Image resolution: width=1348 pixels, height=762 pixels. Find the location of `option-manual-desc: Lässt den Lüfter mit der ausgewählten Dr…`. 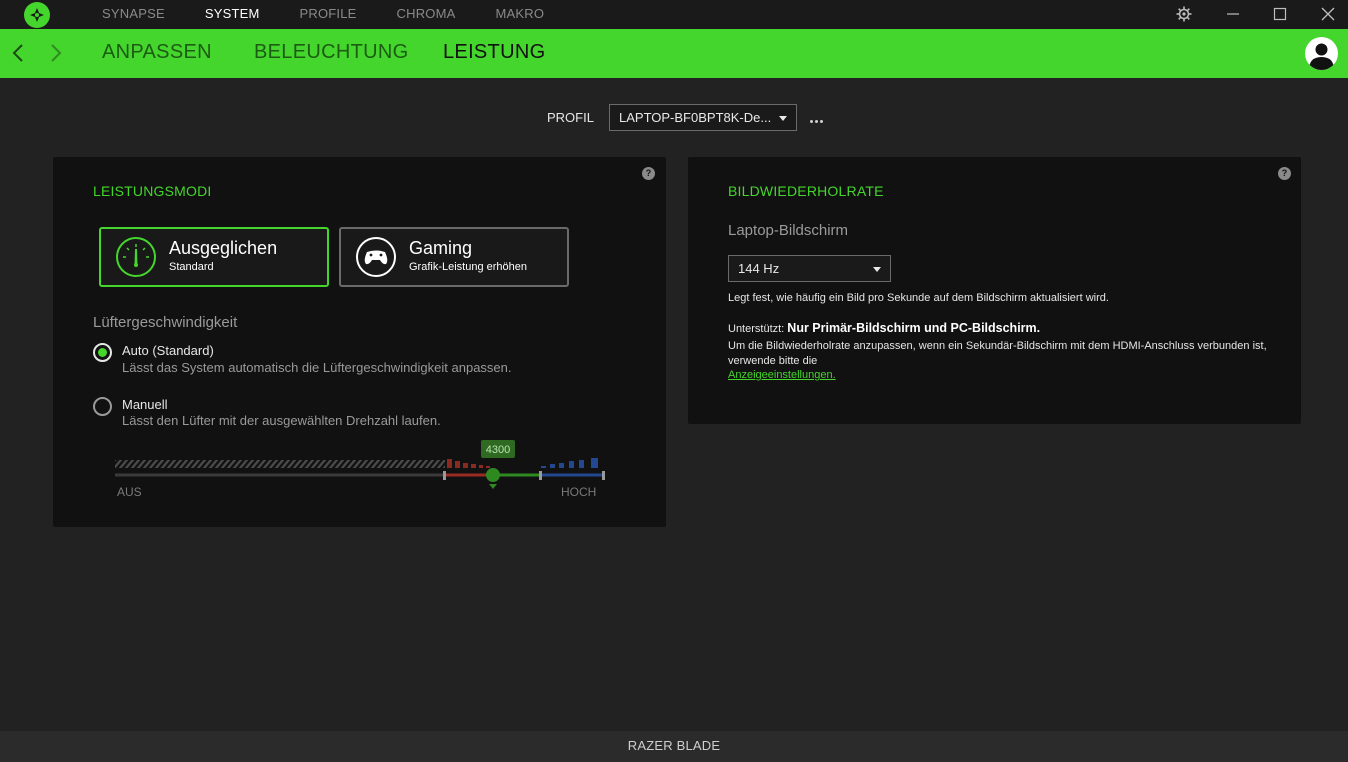

option-manual-desc: Lässt den Lüfter mit der ausgewählten Dr… is located at coordinates (281, 420).